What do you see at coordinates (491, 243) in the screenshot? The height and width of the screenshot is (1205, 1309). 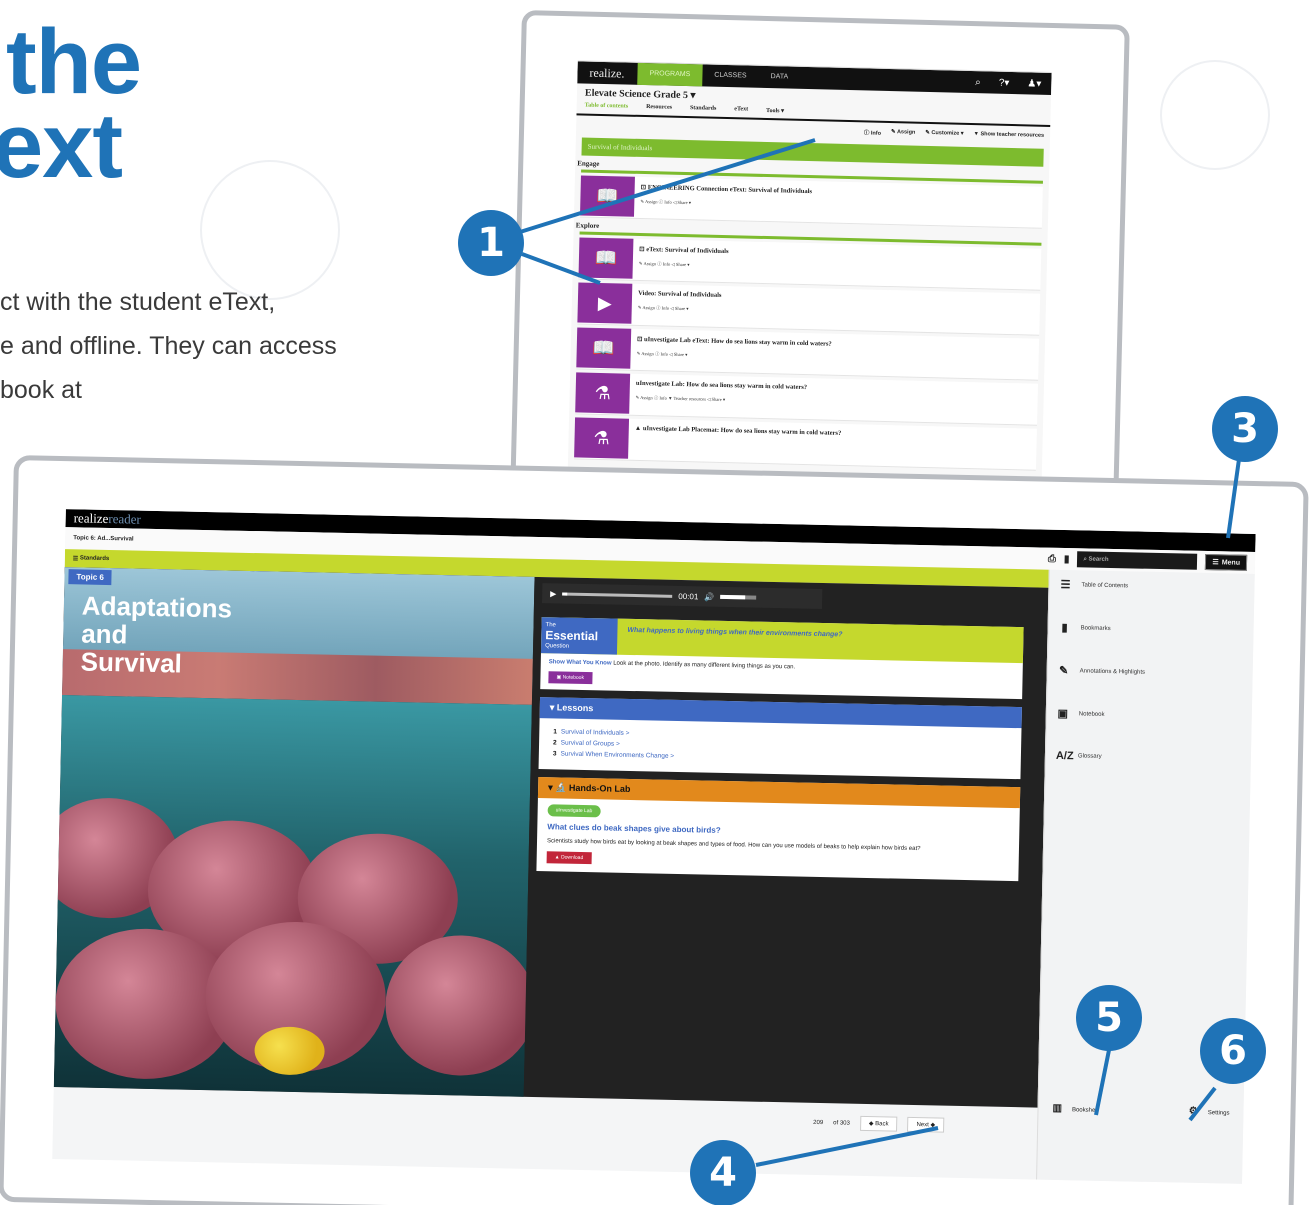 I see `callout-1: 1` at bounding box center [491, 243].